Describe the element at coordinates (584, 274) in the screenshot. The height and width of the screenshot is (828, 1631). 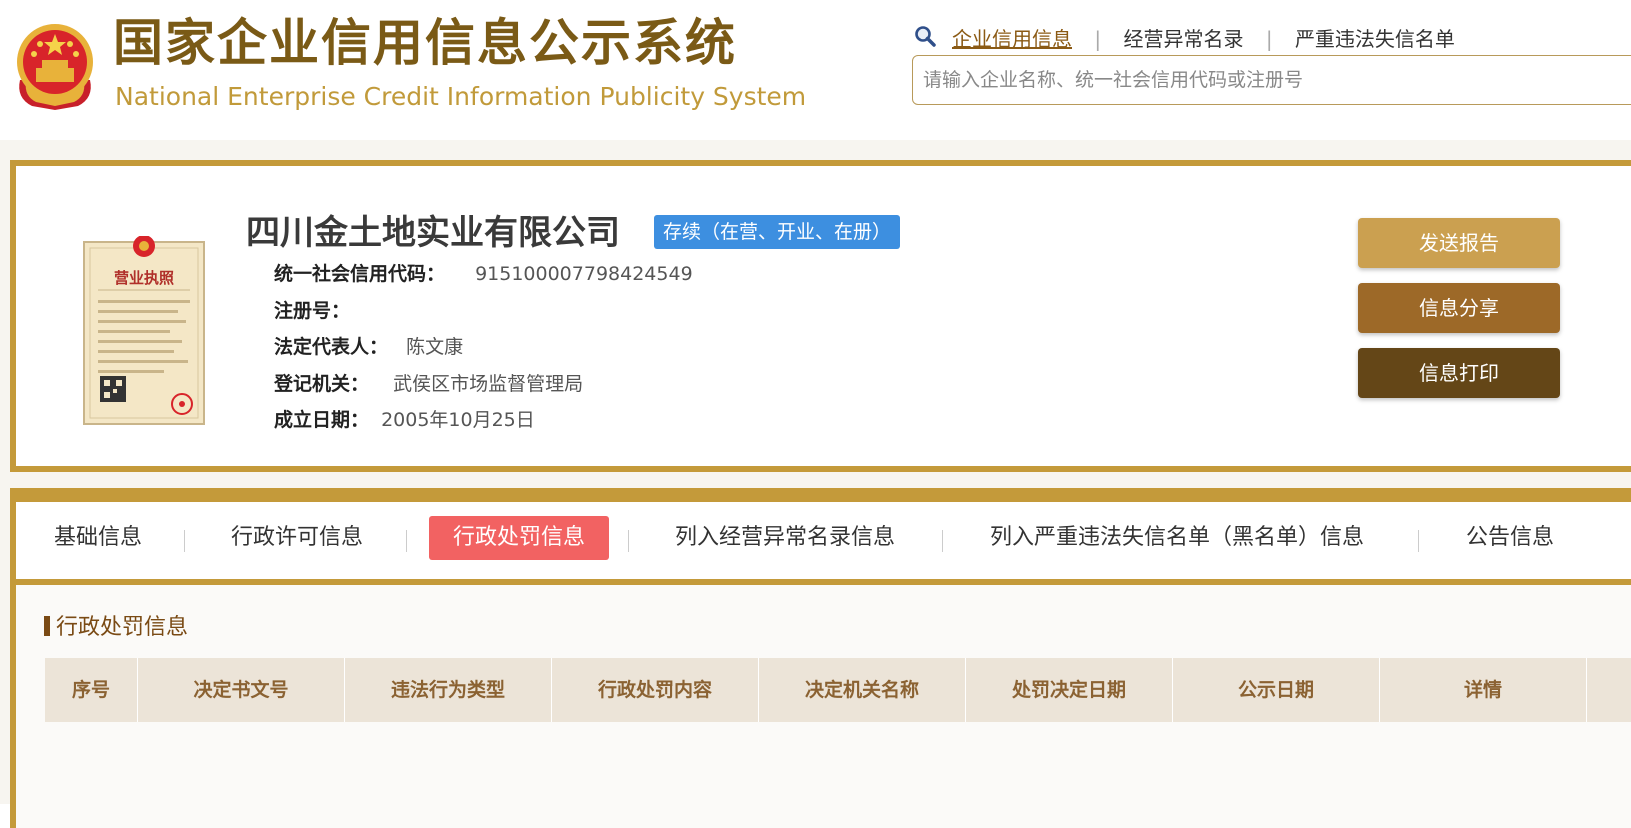
I see `info-value: 915100007798424549` at that location.